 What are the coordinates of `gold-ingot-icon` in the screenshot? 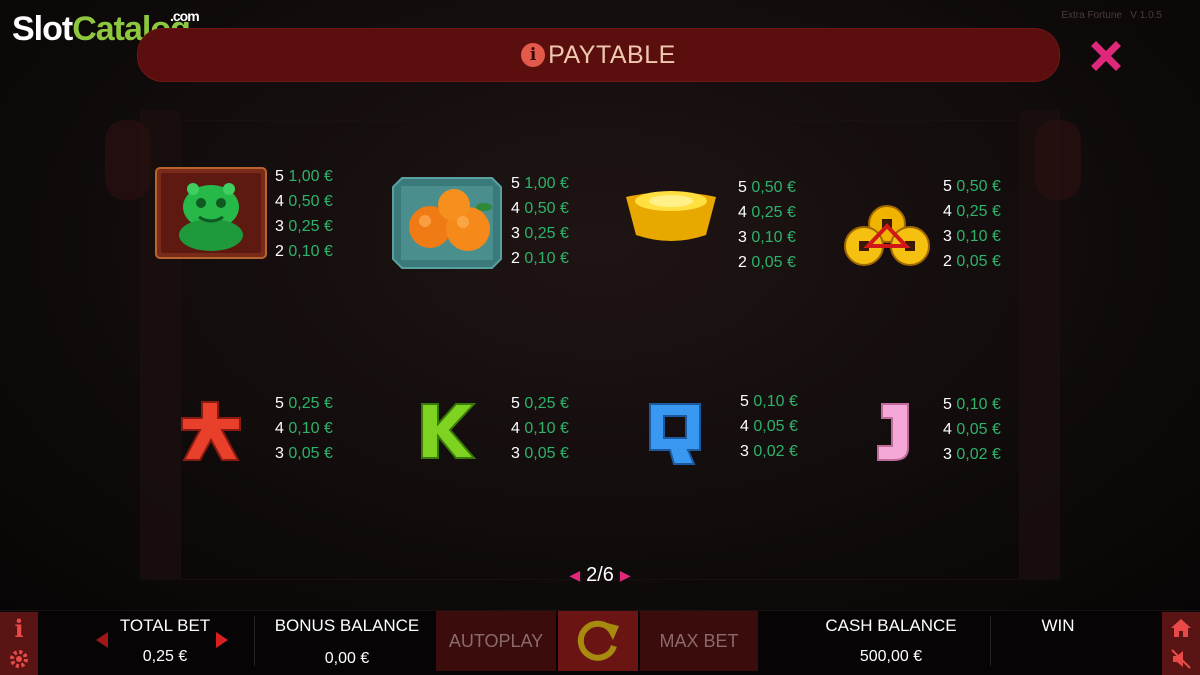 It's located at (671, 216).